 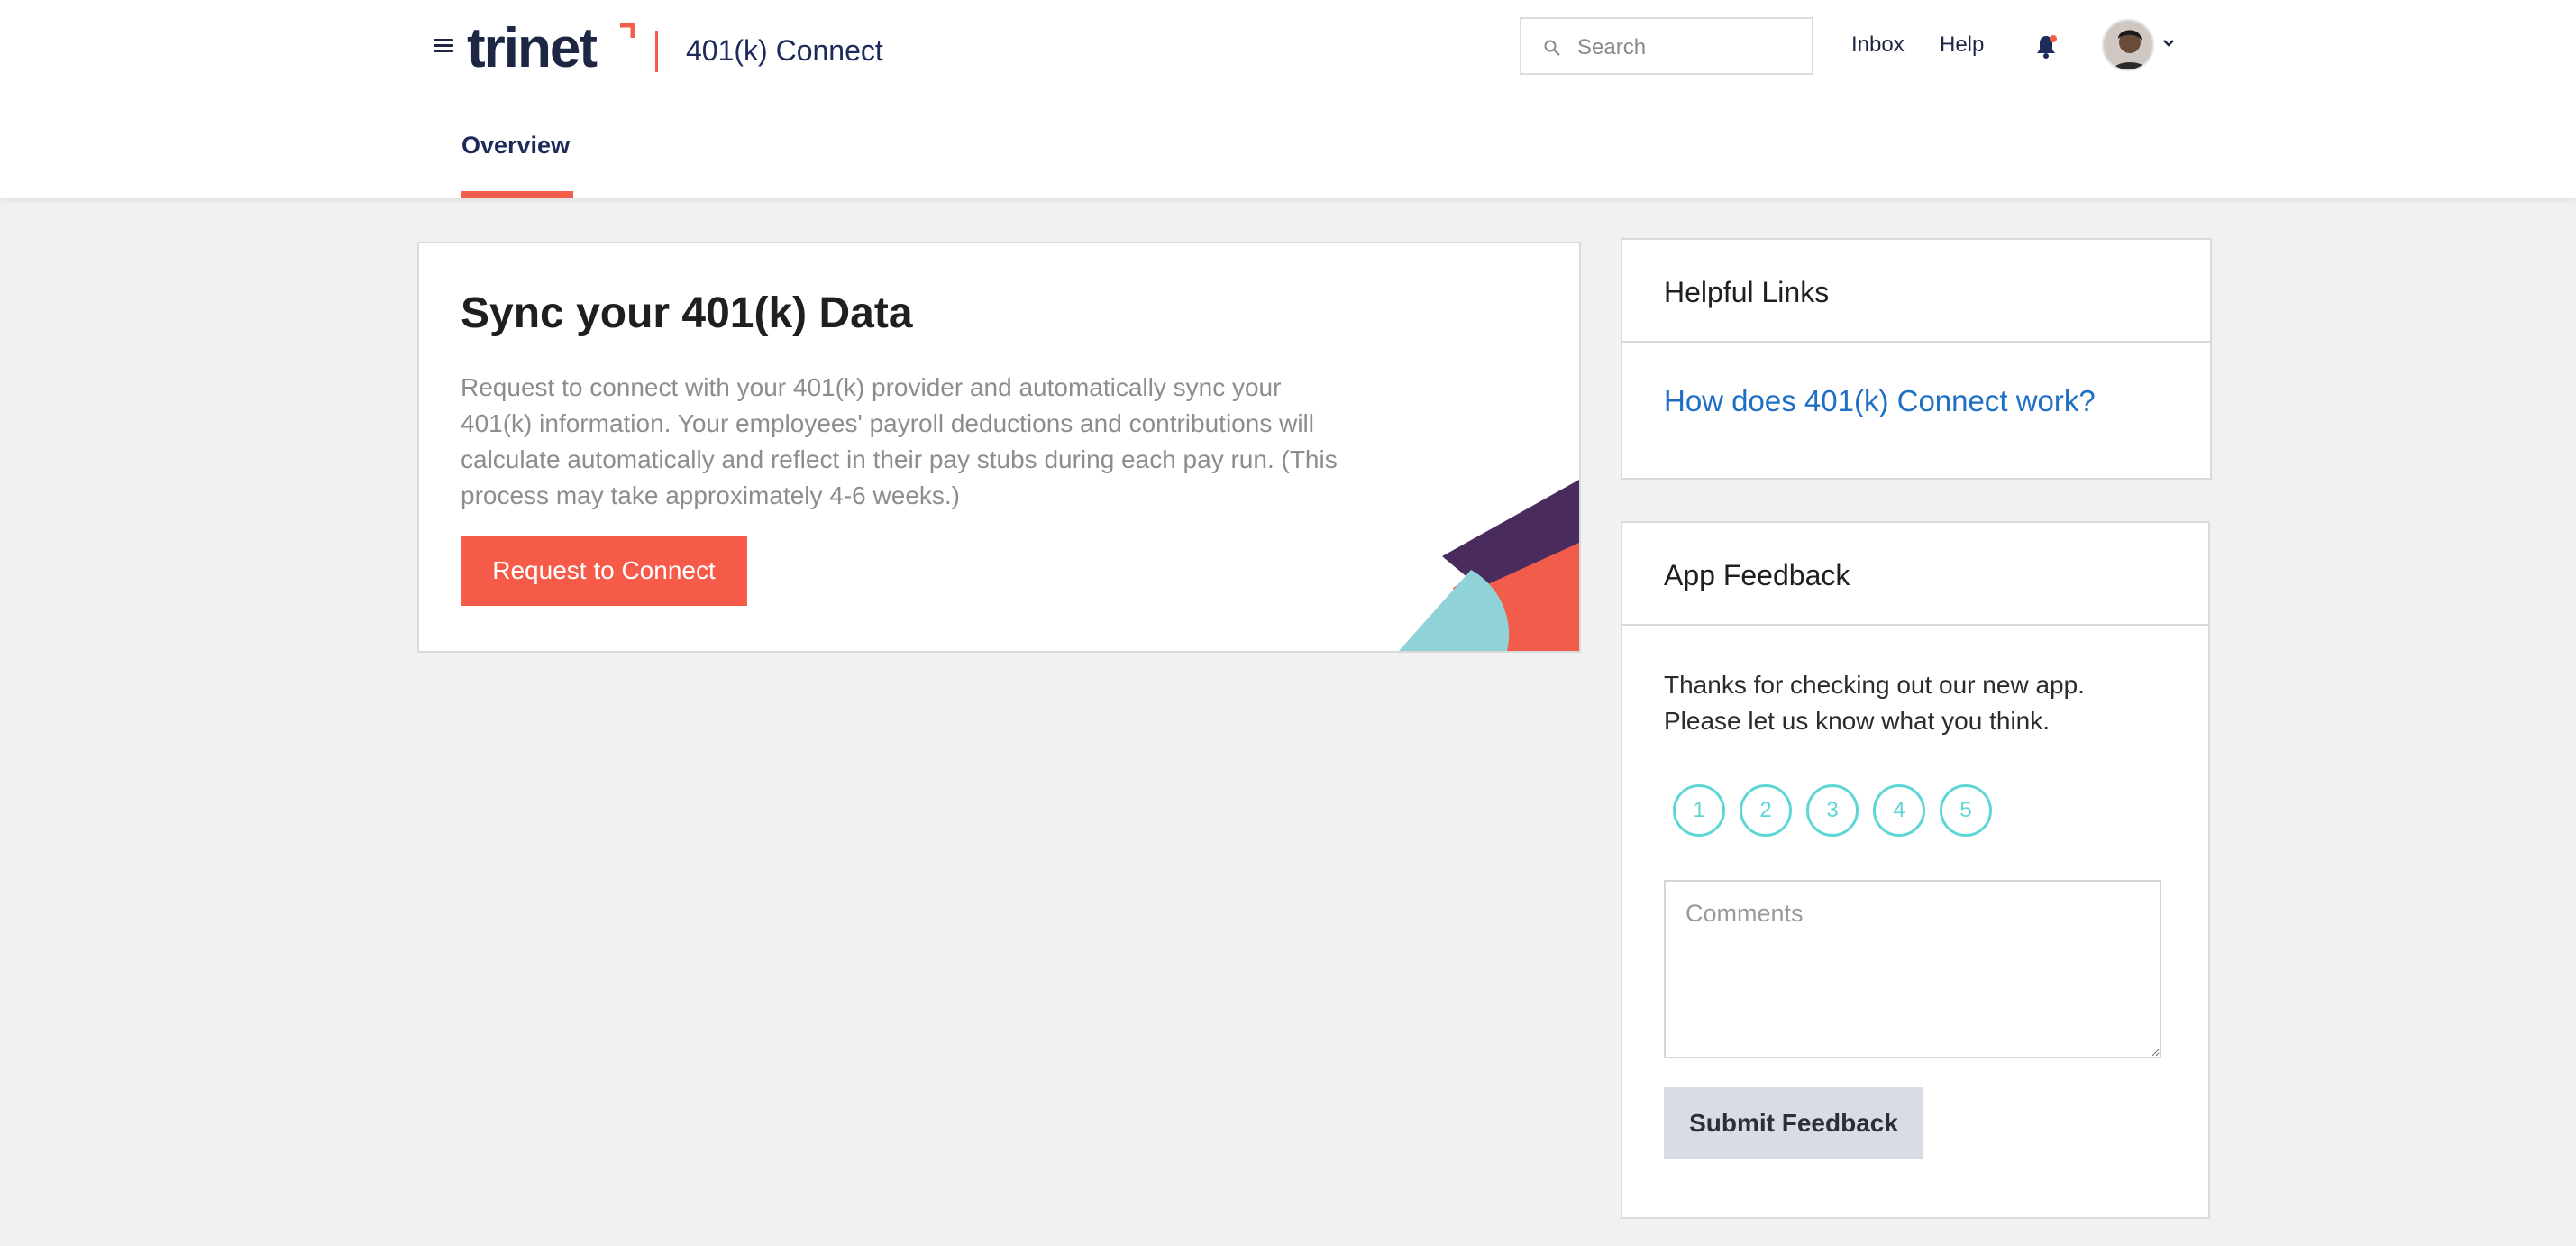 I want to click on hamburger-icon, so click(x=443, y=46).